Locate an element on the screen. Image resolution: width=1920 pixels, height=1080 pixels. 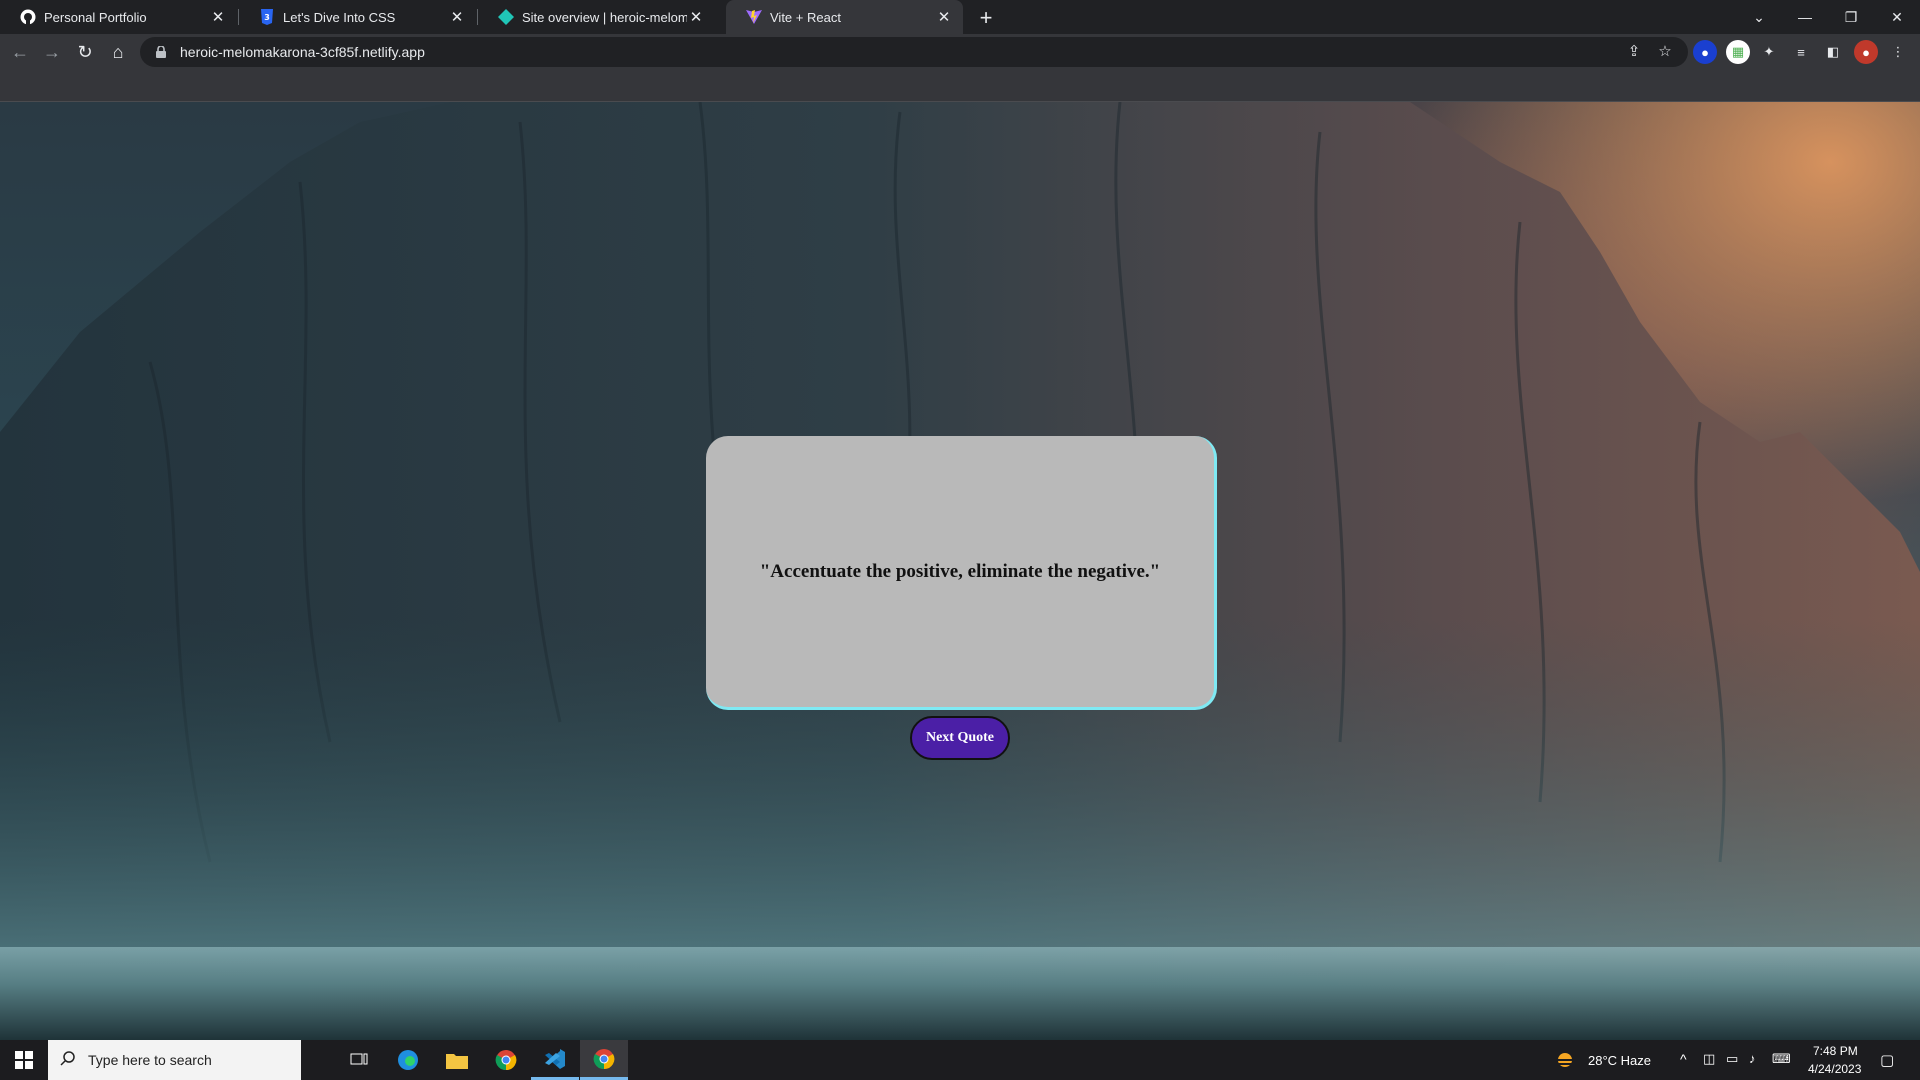
search-icon is located at coordinates (68, 1060).